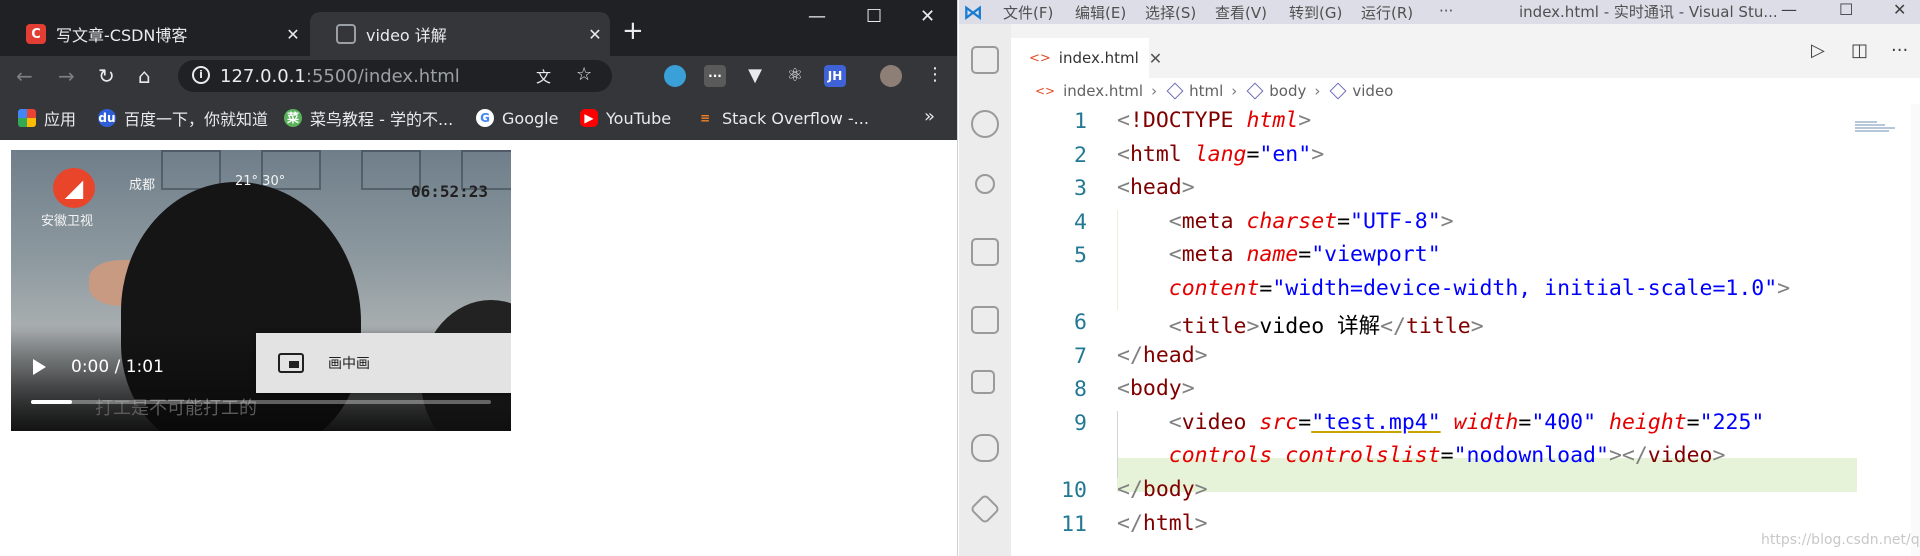 This screenshot has height=556, width=1920. I want to click on station-logo: ◢, so click(74, 188).